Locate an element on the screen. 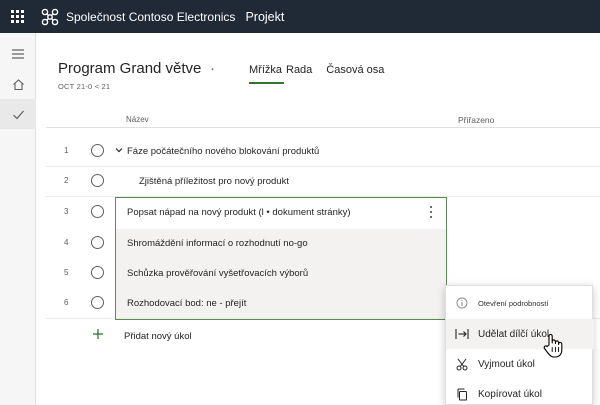 Image resolution: width=600 pixels, height=405 pixels. menu-item-make-subtask: Udělat dílčí úkol is located at coordinates (520, 334).